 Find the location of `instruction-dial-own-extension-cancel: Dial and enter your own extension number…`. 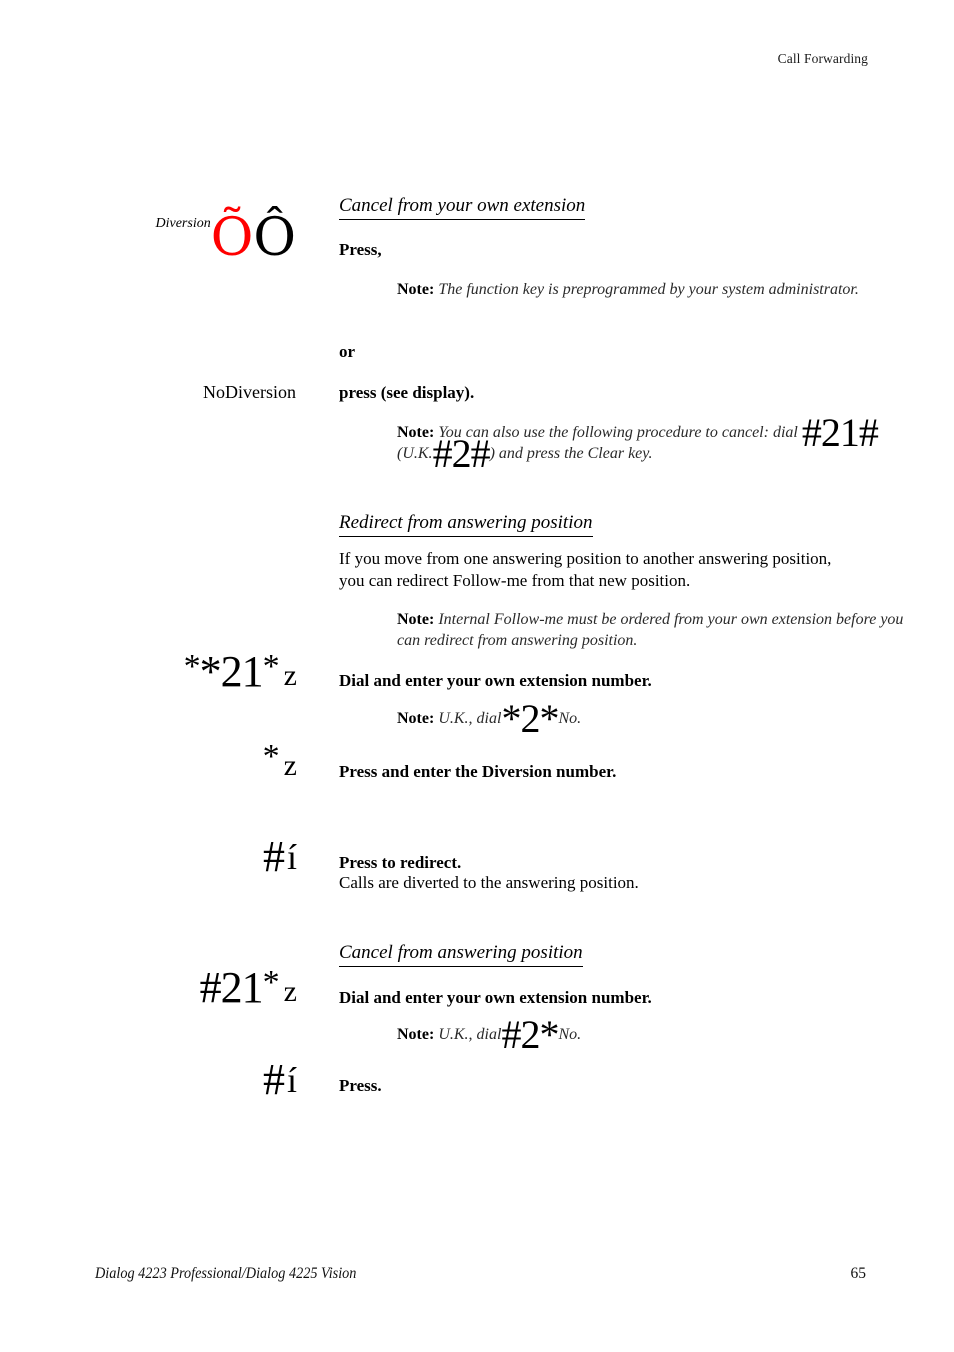

instruction-dial-own-extension-cancel: Dial and enter your own extension number… is located at coordinates (495, 997).